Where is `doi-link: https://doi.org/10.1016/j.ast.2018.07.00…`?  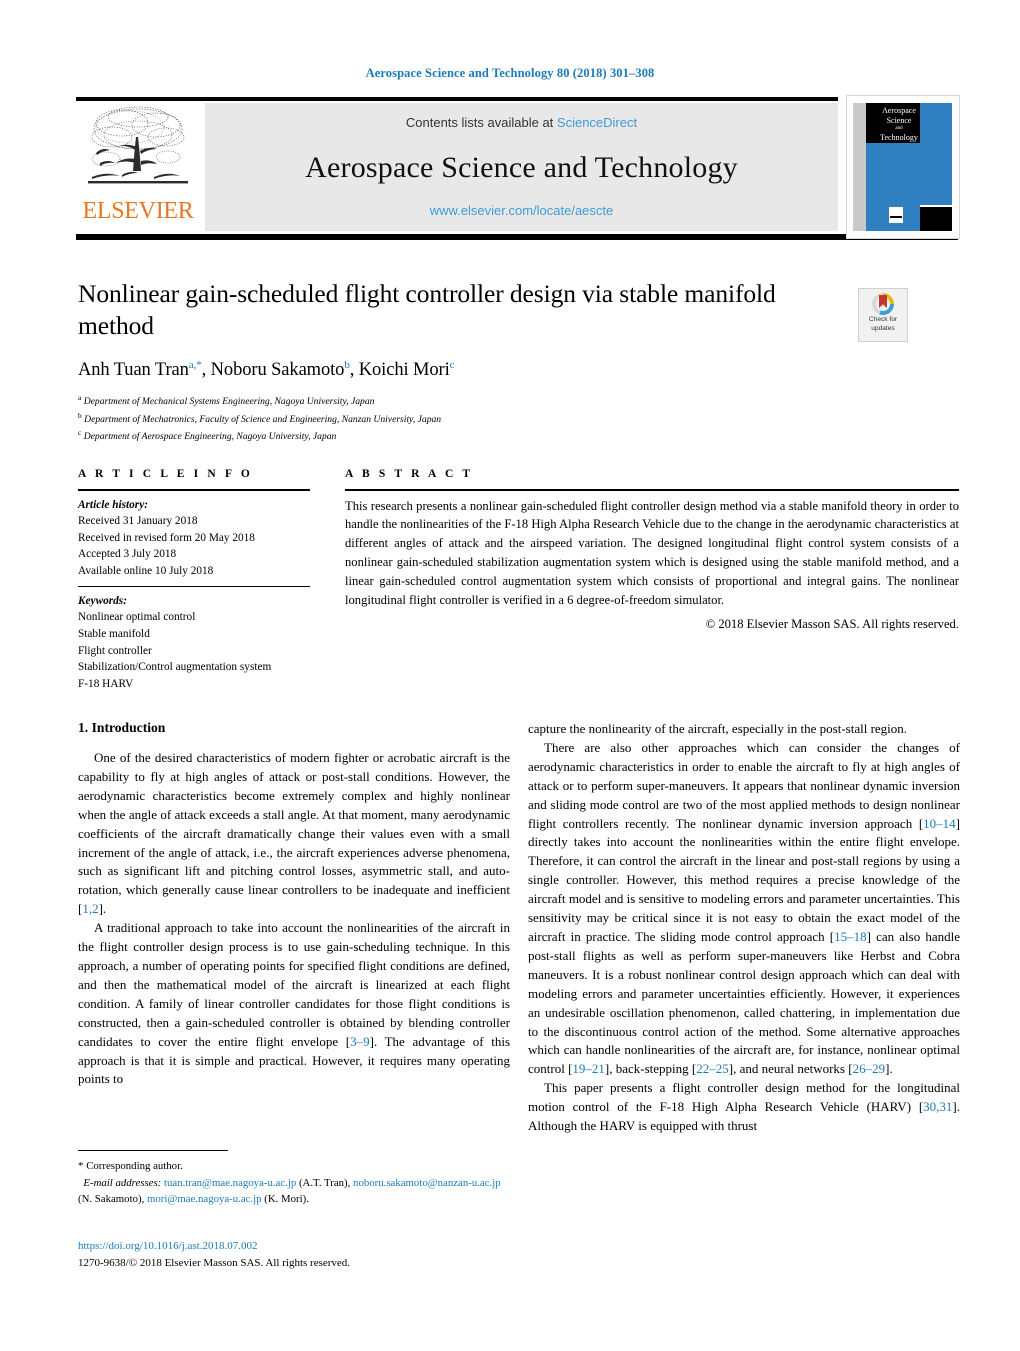 doi-link: https://doi.org/10.1016/j.ast.2018.07.00… is located at coordinates (294, 1246).